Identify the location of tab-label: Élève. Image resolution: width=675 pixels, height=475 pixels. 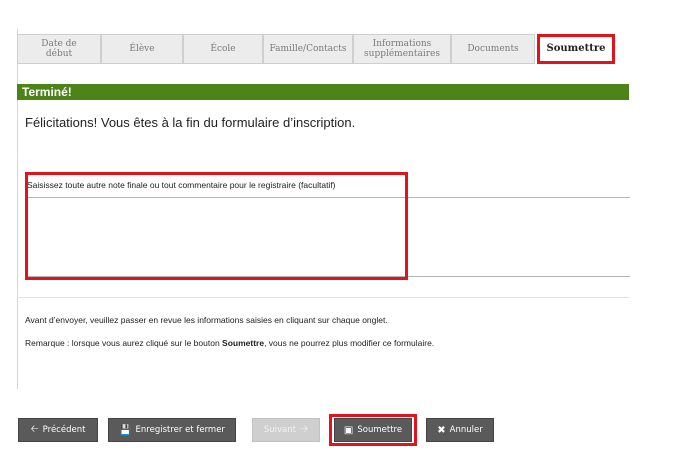
(142, 49).